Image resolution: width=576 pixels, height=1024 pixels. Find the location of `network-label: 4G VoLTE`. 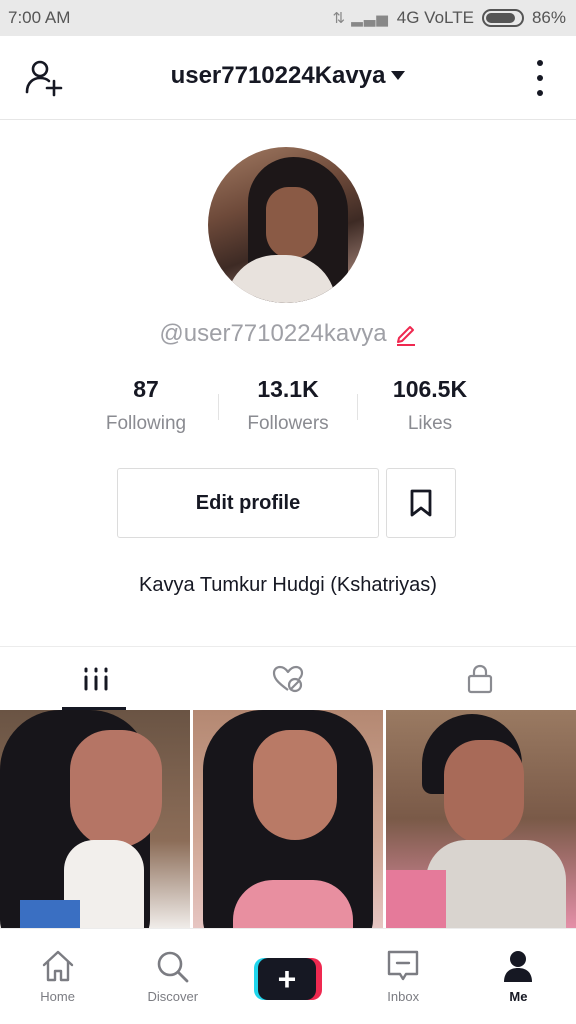

network-label: 4G VoLTE is located at coordinates (435, 17).